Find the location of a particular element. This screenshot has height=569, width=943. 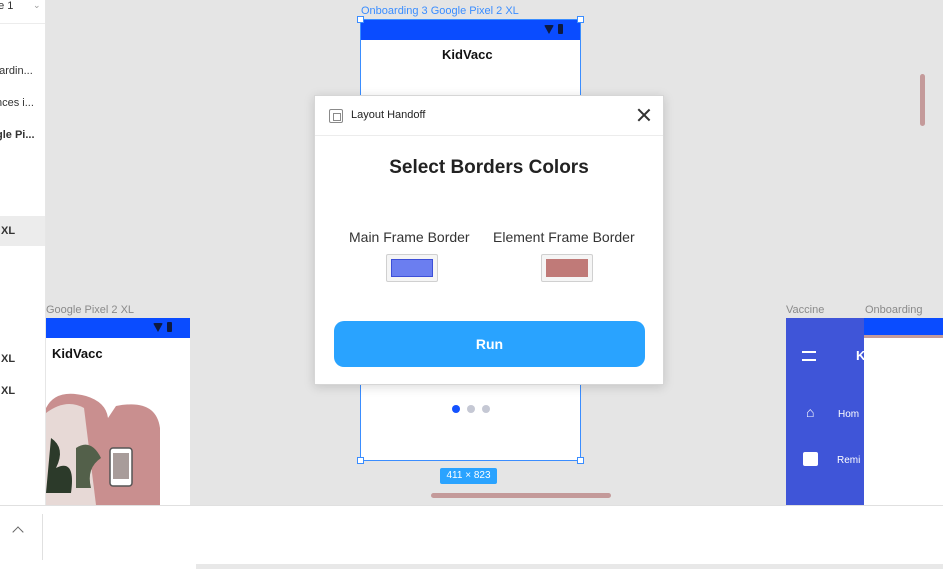

main-frame-border-label: Main Frame Border is located at coordinates (409, 237).